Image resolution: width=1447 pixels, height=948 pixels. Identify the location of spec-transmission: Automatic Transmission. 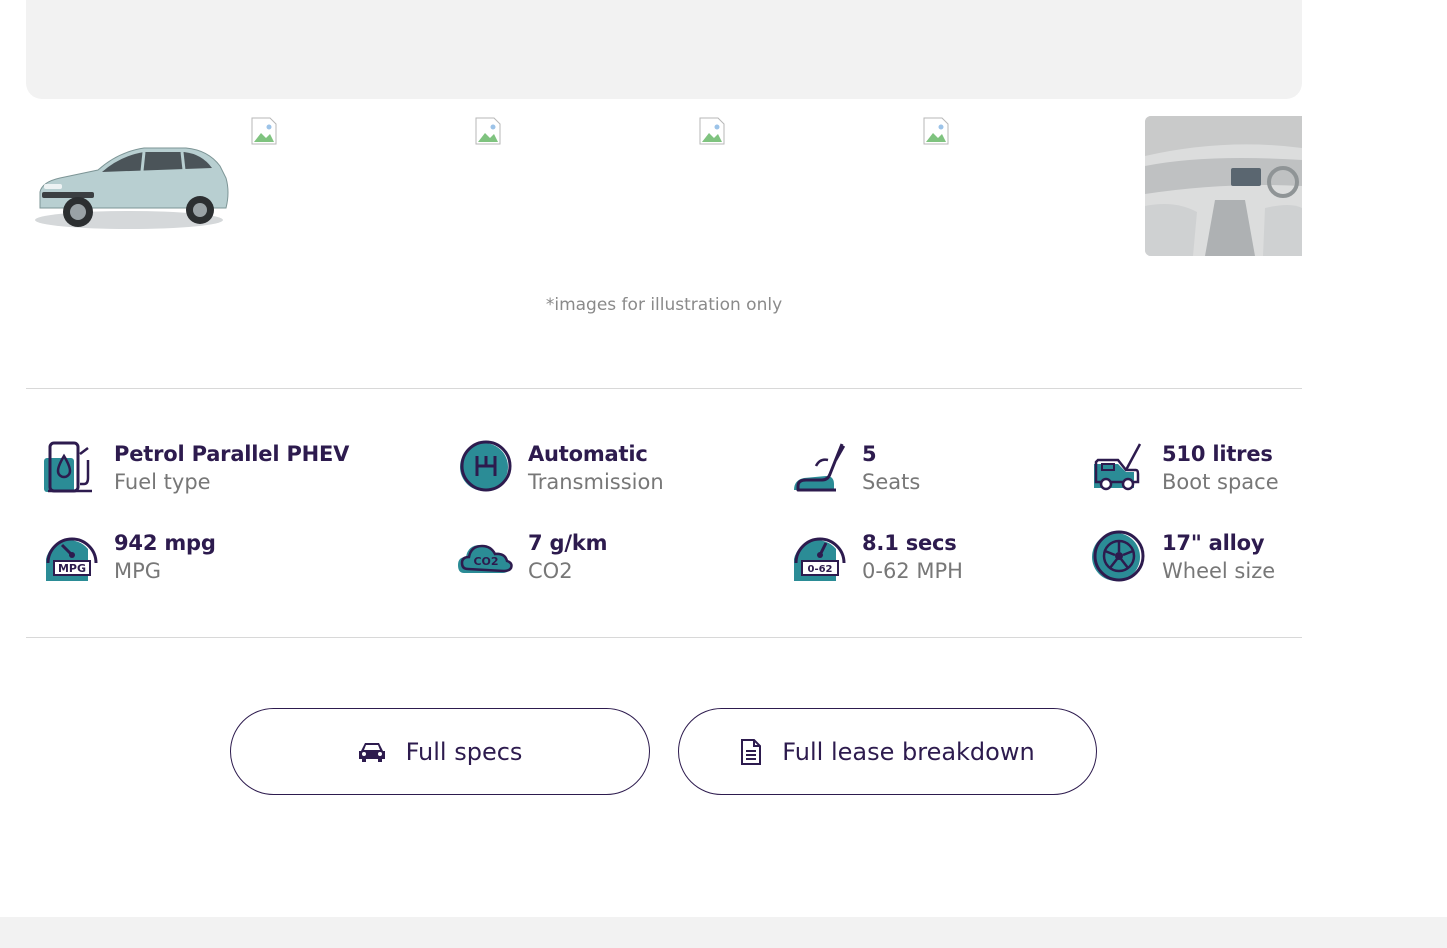
(608, 468).